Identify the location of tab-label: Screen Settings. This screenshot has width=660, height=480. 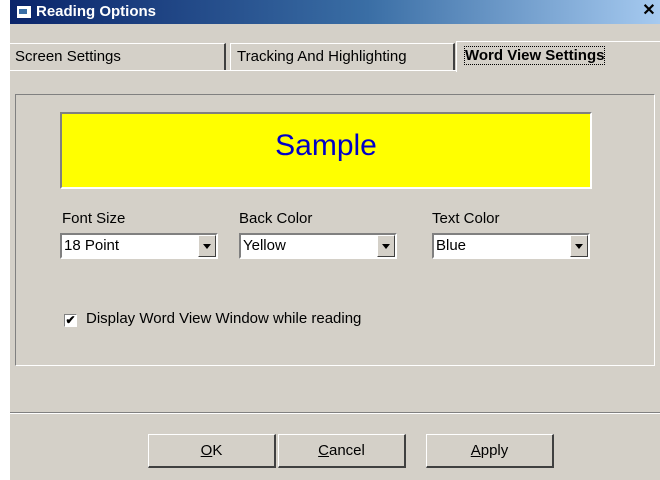
(68, 56).